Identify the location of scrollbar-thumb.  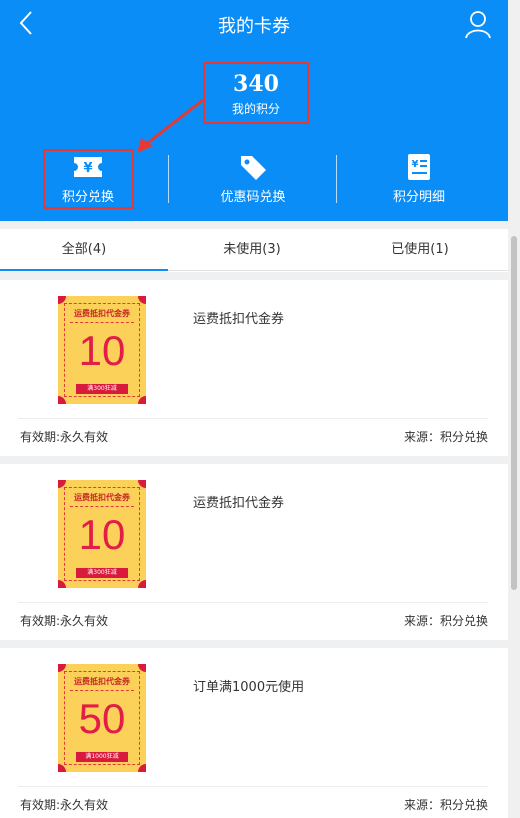
(514, 413).